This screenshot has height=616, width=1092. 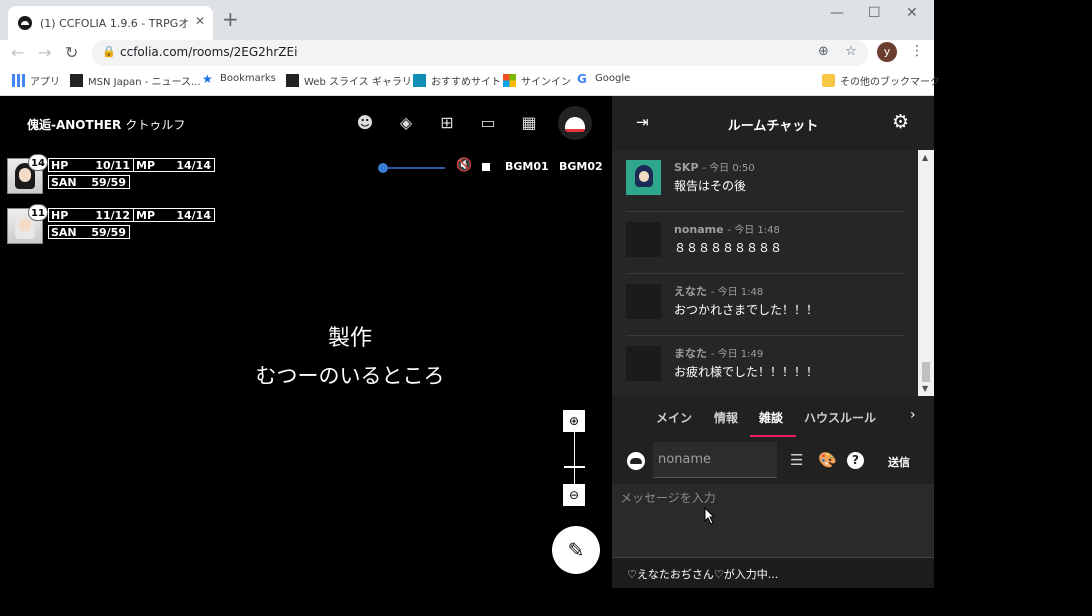 I want to click on volume-knob, so click(x=383, y=168).